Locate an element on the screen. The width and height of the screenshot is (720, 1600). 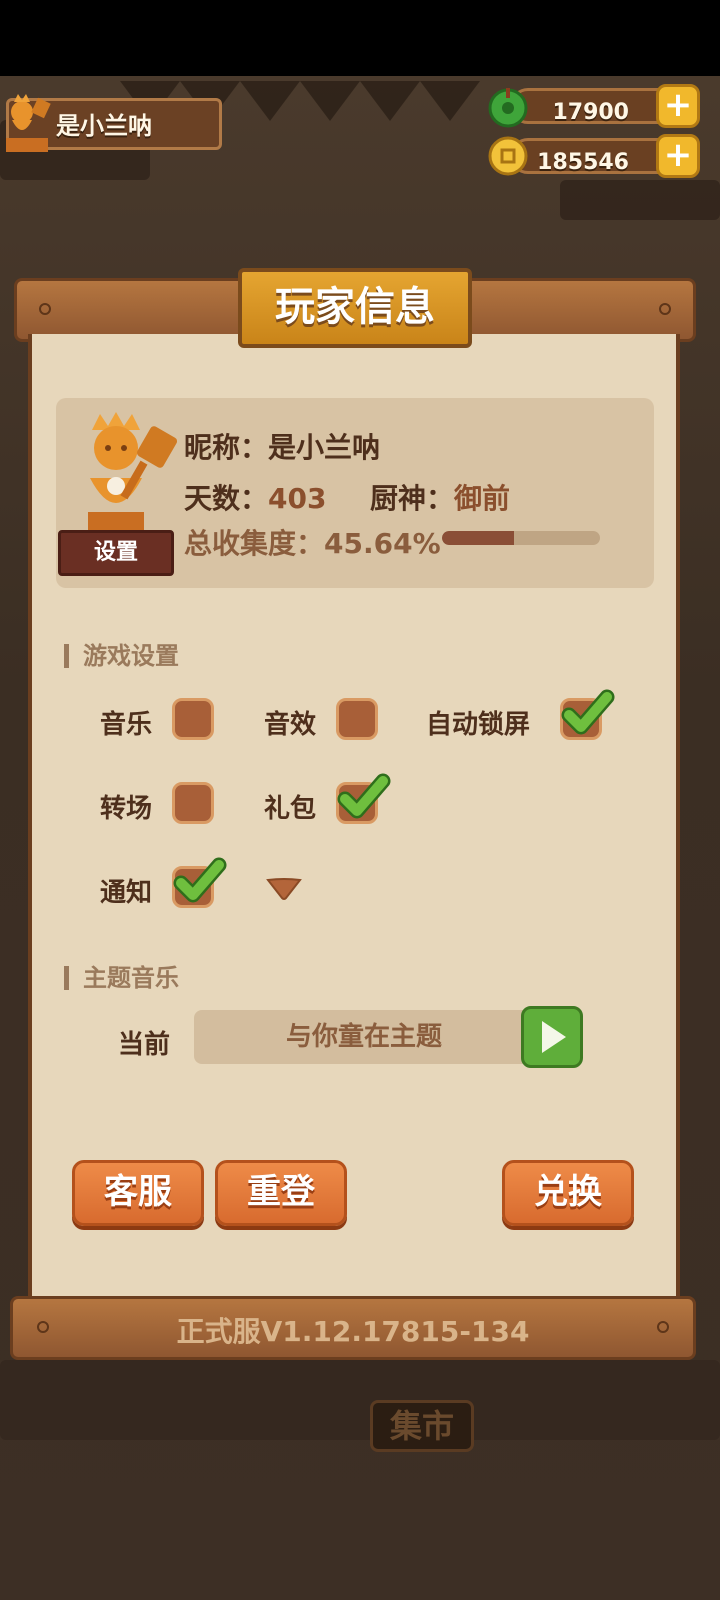
transition-checkbox is located at coordinates (193, 803).